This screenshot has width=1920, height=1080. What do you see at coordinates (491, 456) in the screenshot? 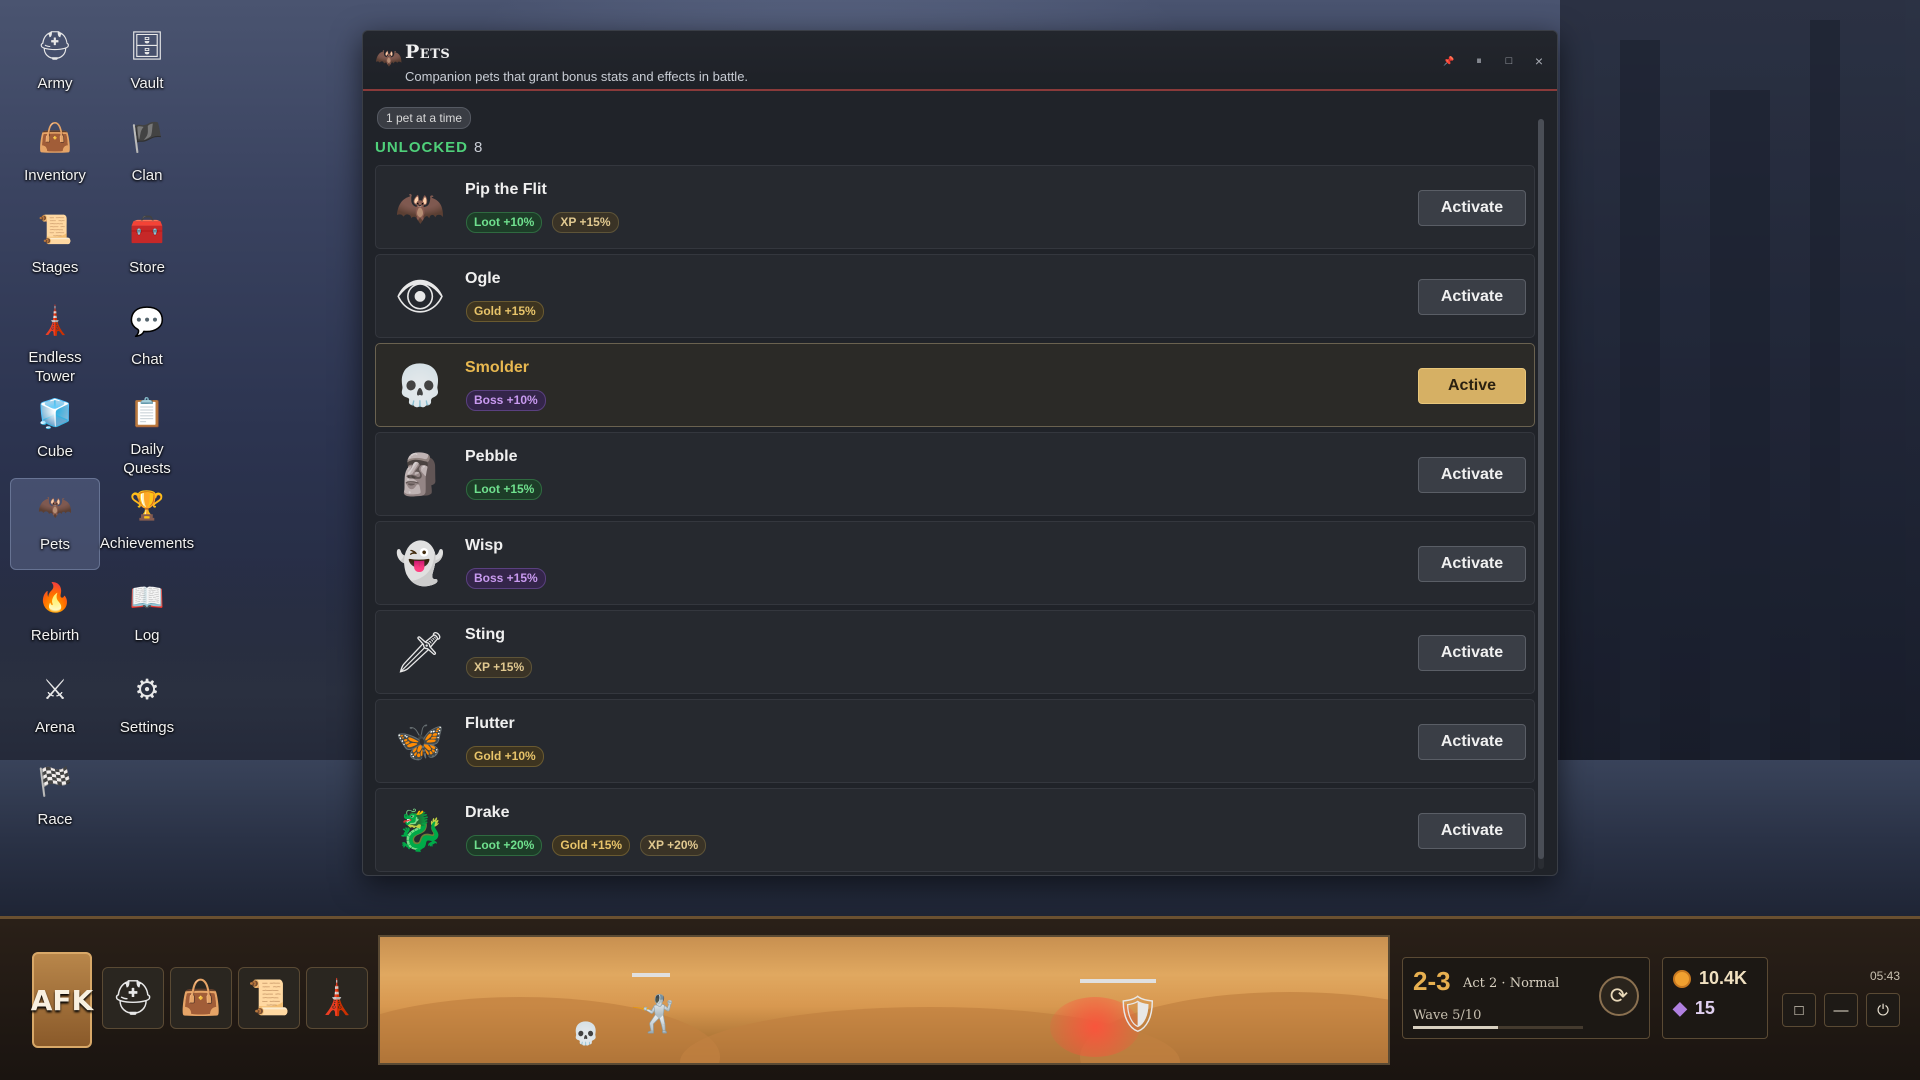
I see `pet-name: Pebble` at bounding box center [491, 456].